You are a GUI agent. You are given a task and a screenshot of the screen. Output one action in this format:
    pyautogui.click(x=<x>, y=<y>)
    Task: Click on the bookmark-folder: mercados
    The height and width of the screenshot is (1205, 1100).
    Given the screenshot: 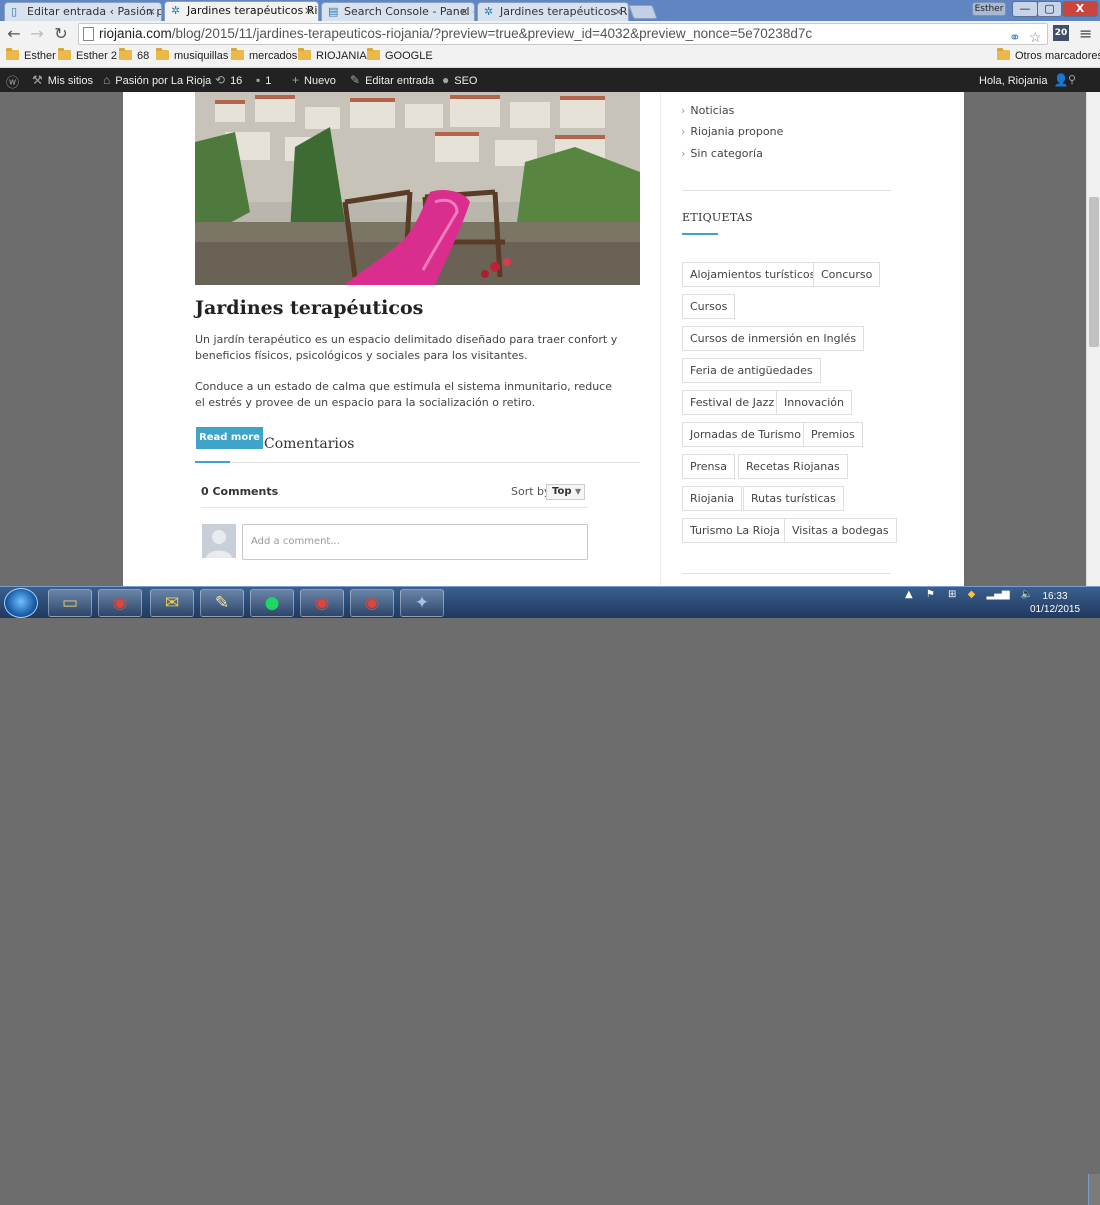 What is the action you would take?
    pyautogui.click(x=264, y=55)
    